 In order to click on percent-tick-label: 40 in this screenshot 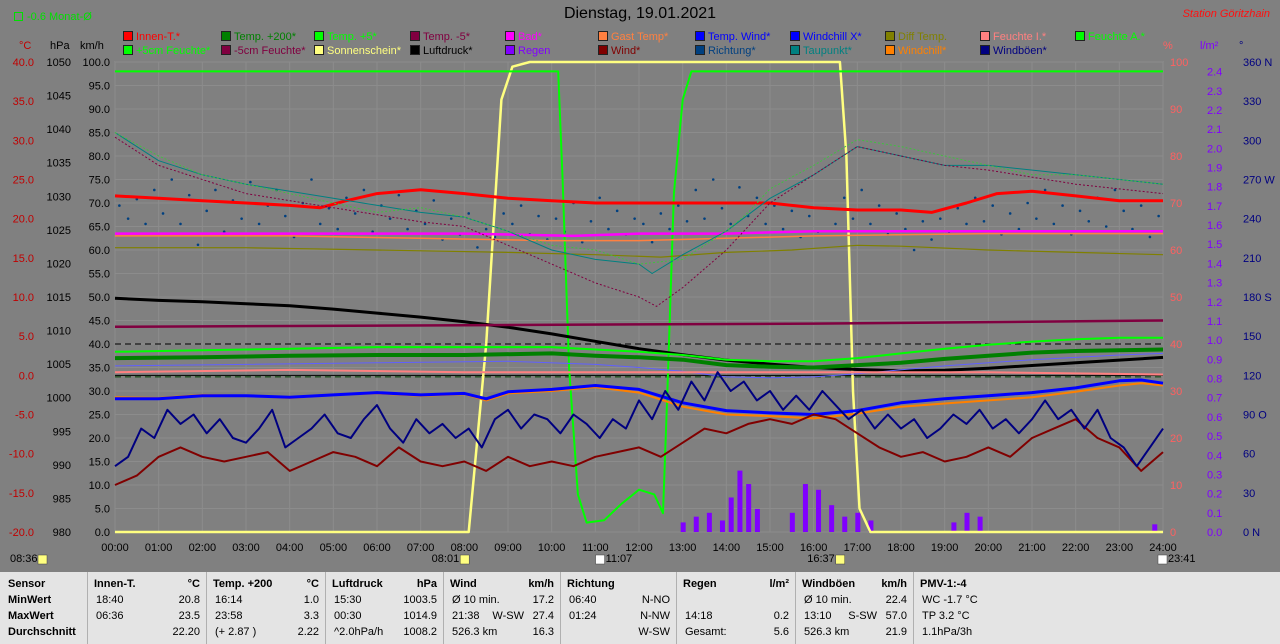, I will do `click(1176, 345)`.